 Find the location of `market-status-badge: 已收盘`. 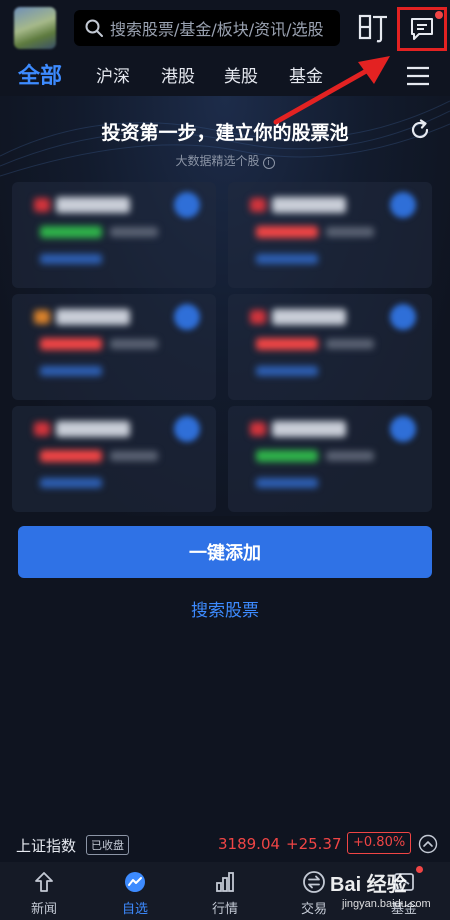

market-status-badge: 已收盘 is located at coordinates (107, 845).